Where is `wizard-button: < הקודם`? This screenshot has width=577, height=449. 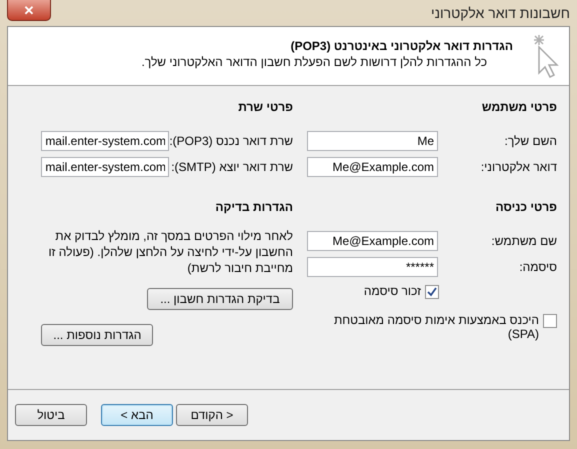
wizard-button: < הקודם is located at coordinates (212, 415).